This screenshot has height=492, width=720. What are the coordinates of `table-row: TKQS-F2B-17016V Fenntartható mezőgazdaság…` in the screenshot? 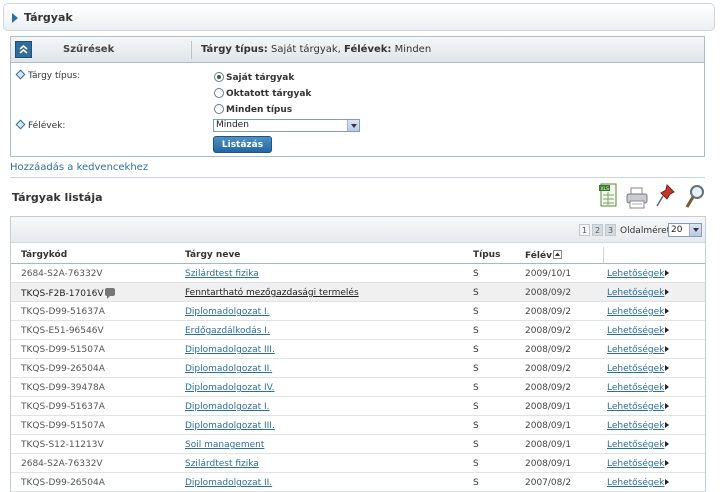 It's located at (358, 292).